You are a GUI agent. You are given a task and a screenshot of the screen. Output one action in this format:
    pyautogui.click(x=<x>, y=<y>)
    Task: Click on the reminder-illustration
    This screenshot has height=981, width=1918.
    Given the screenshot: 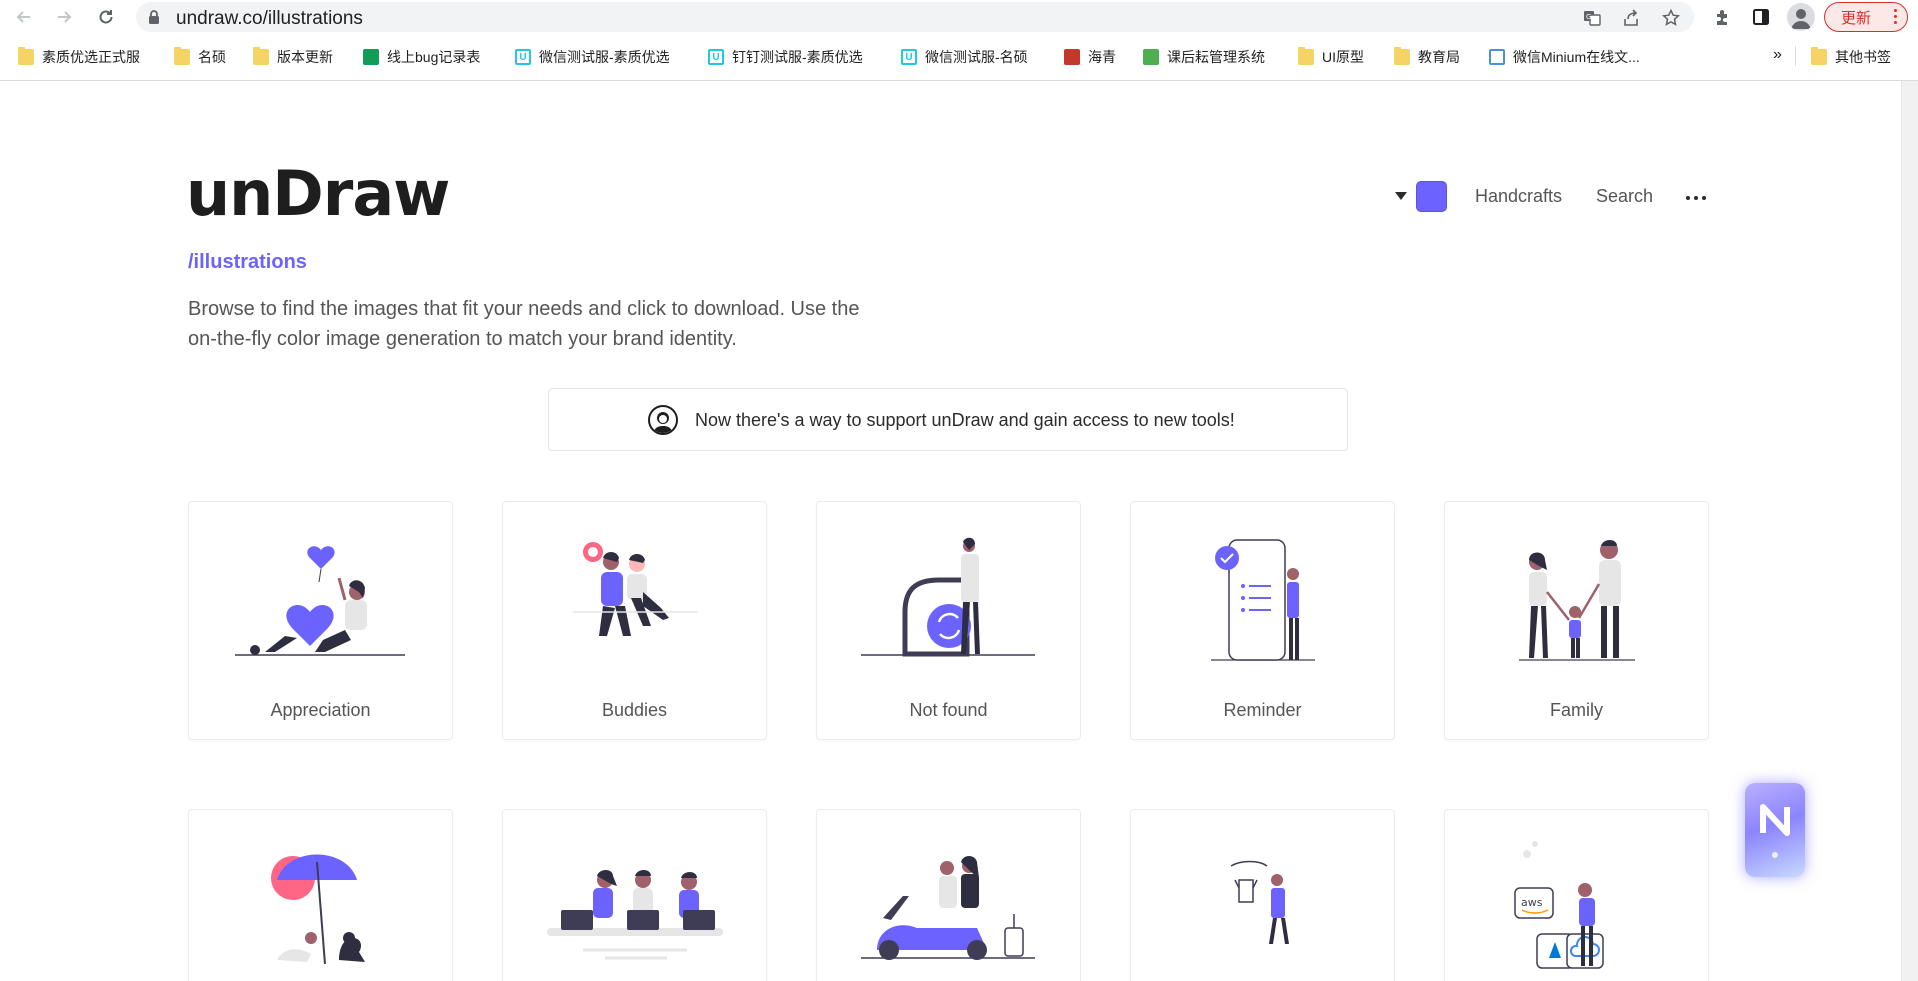 What is the action you would take?
    pyautogui.click(x=1263, y=600)
    